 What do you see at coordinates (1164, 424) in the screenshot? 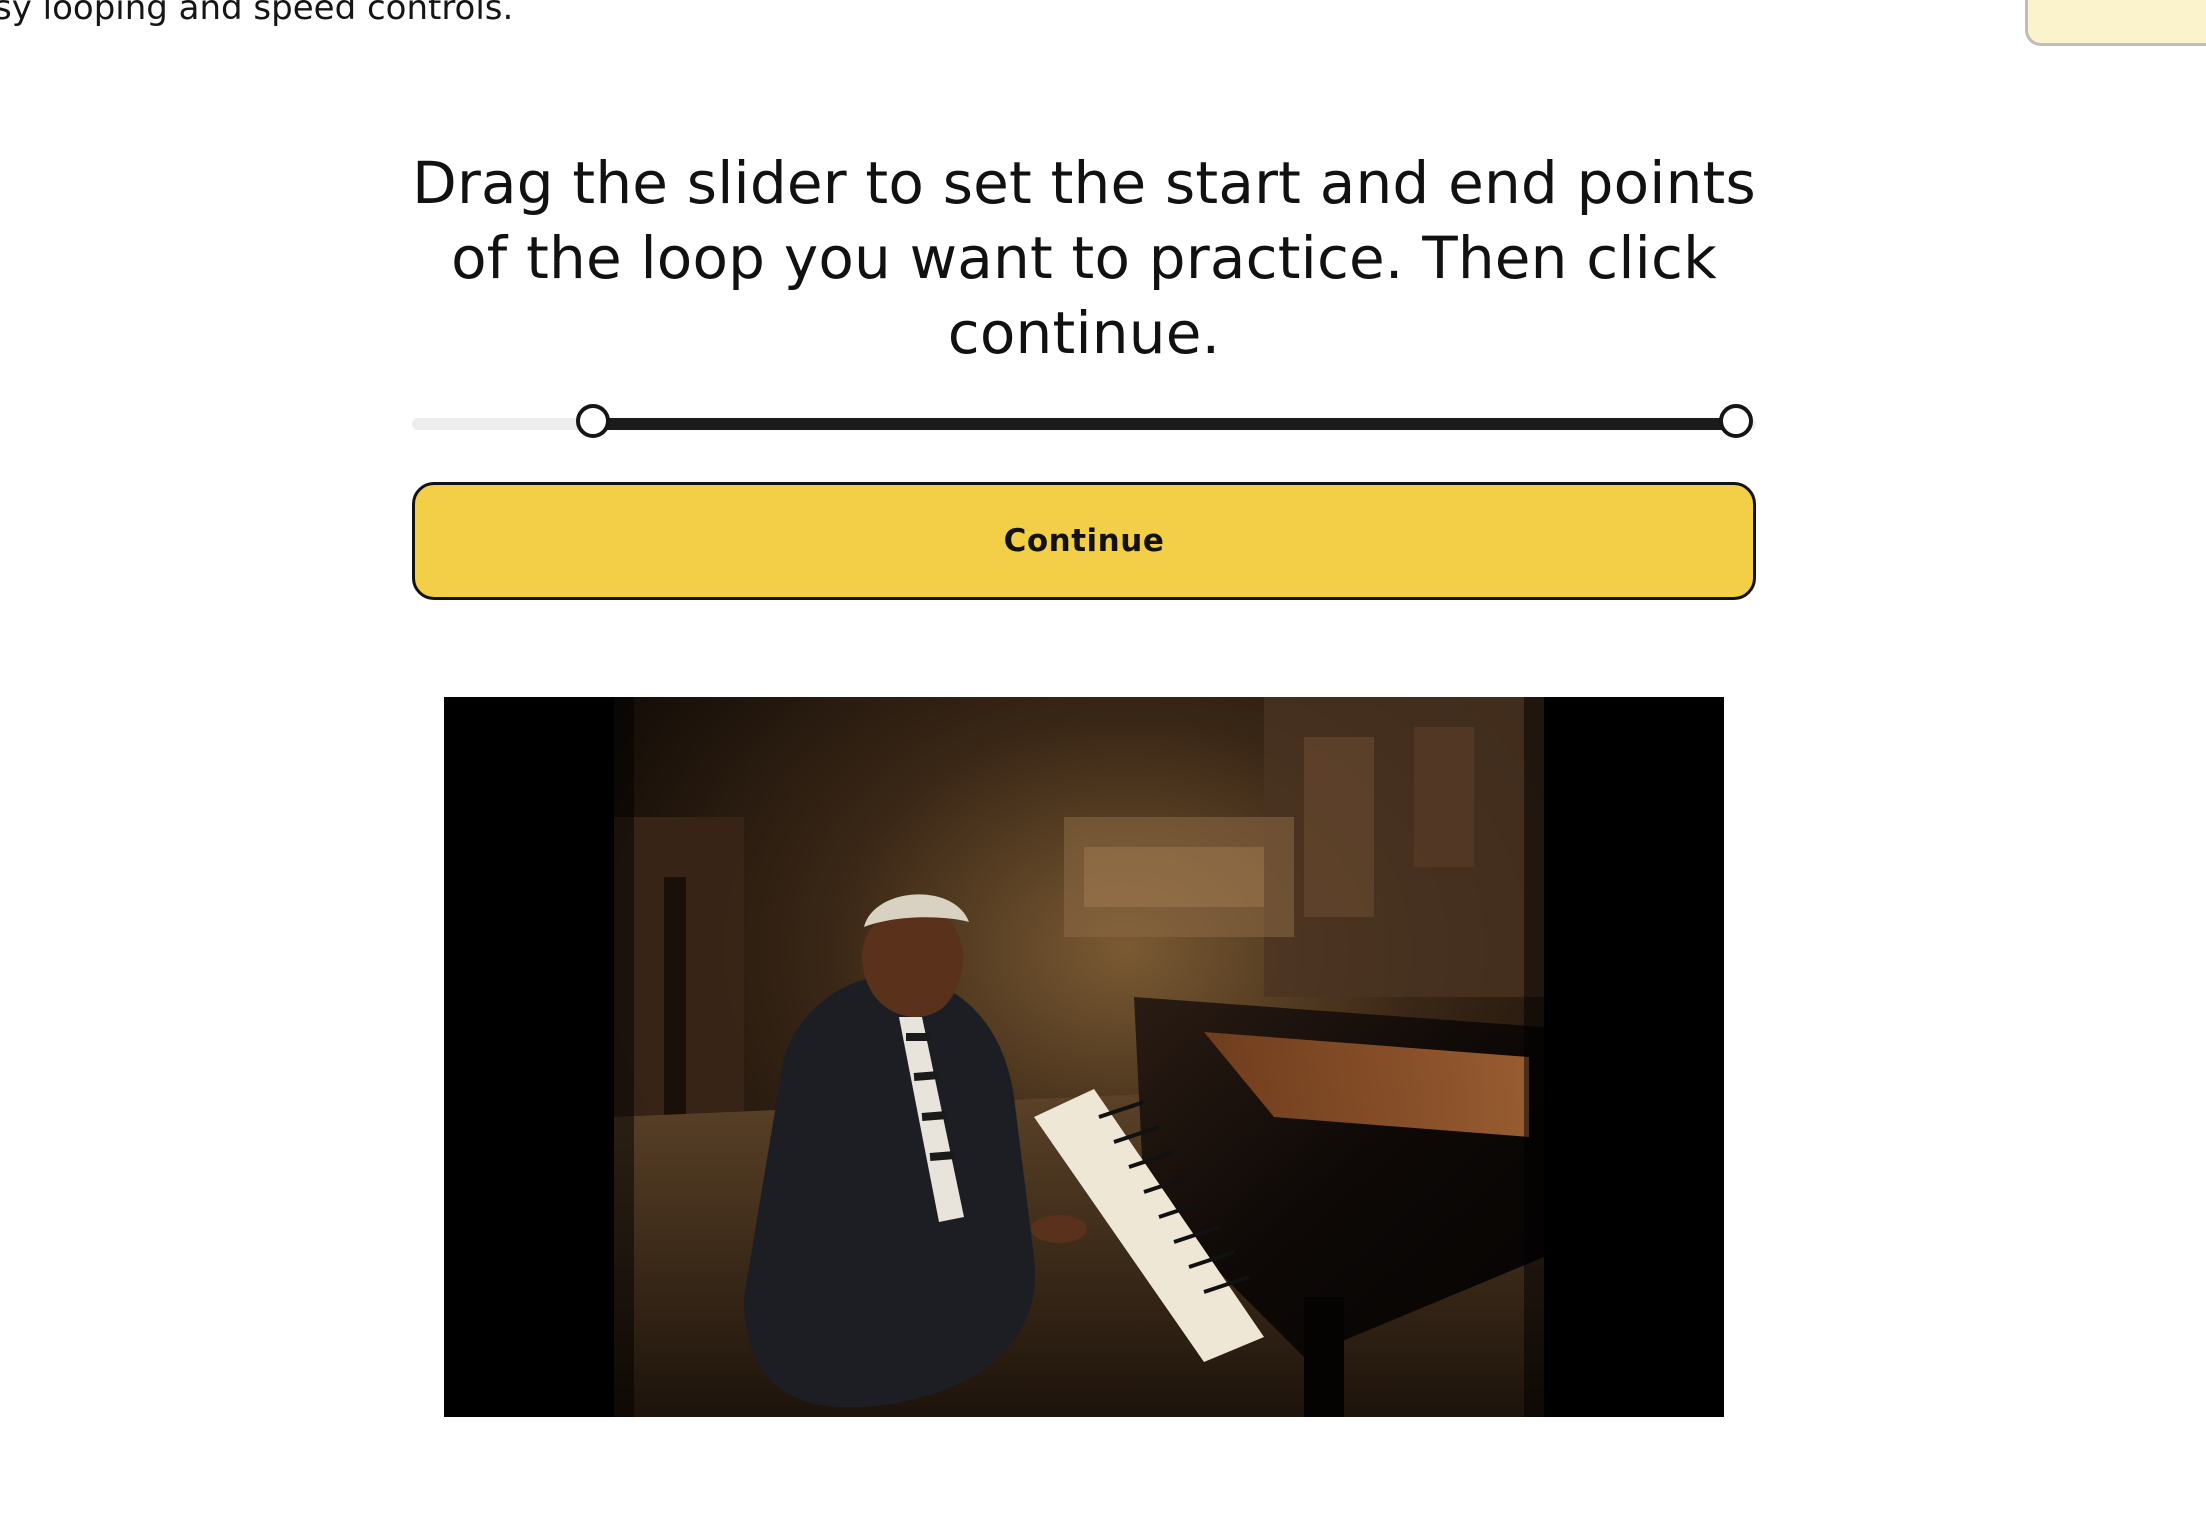
I see `slider-selected-range` at bounding box center [1164, 424].